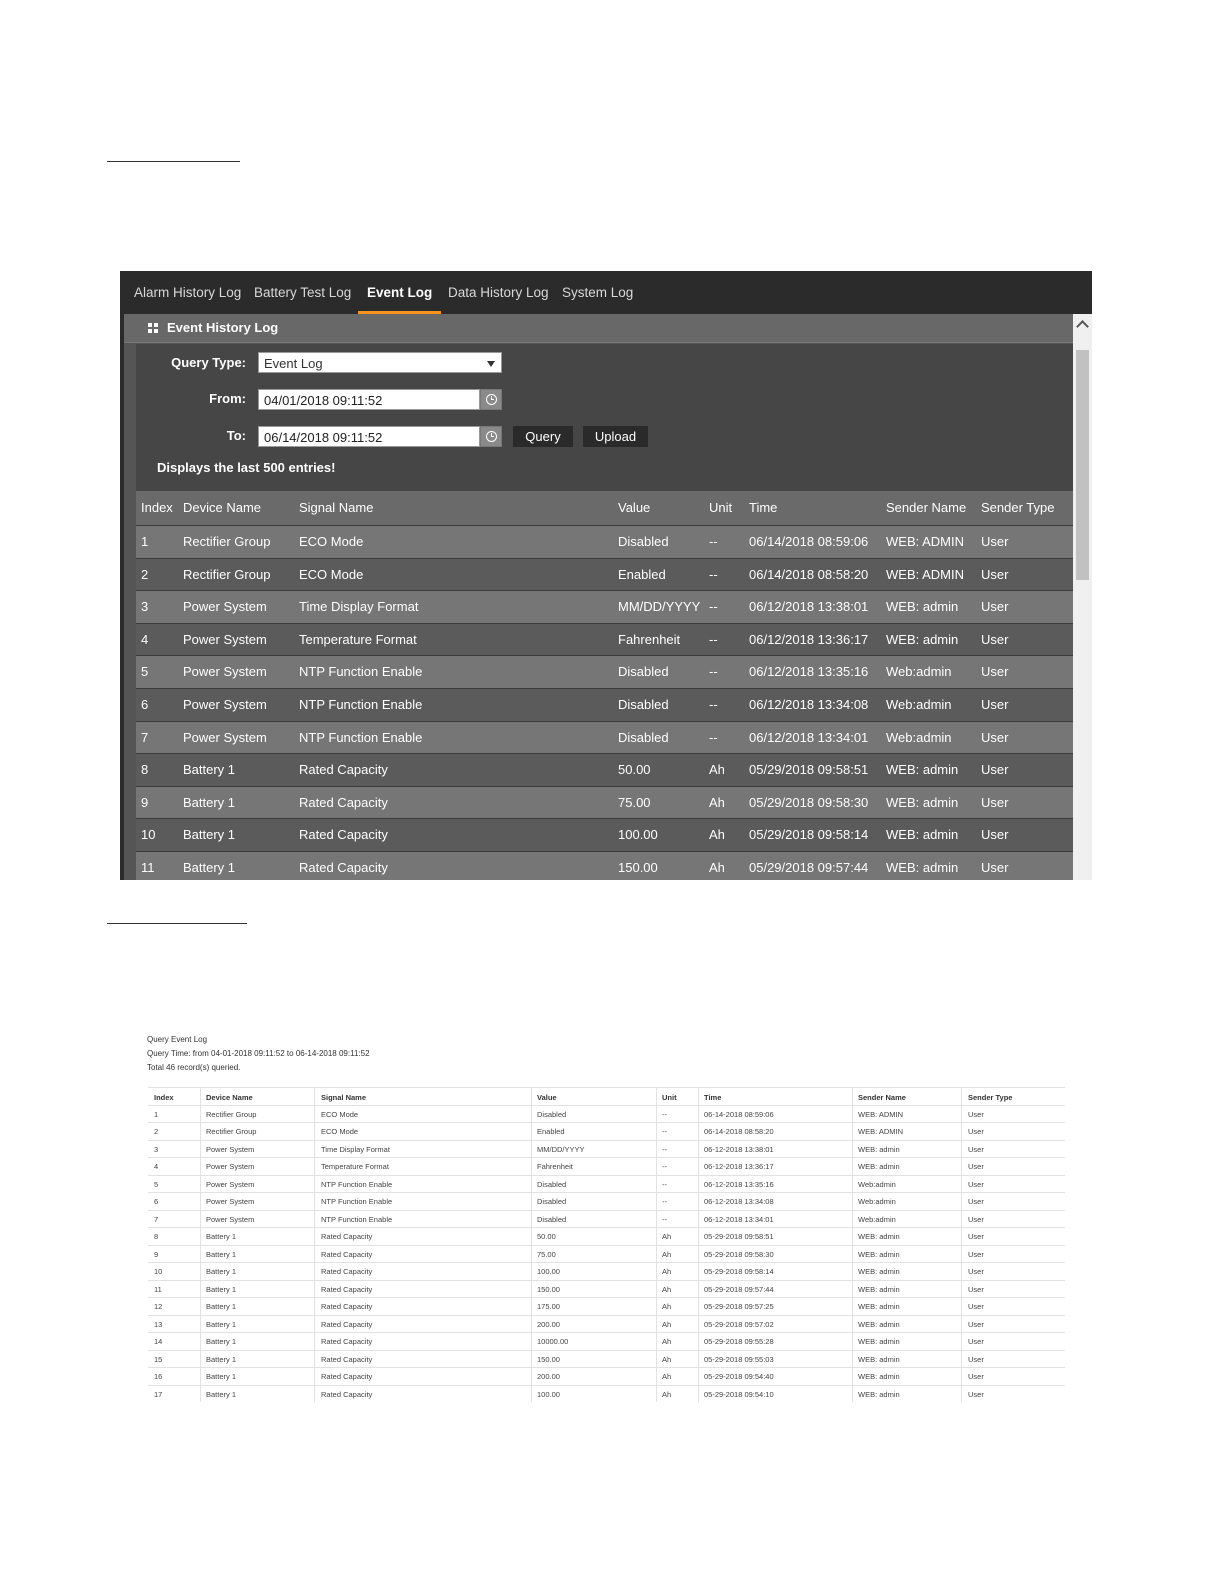  Describe the element at coordinates (809, 672) in the screenshot. I see `cell-time: 06/12/2018 13:35:16` at that location.